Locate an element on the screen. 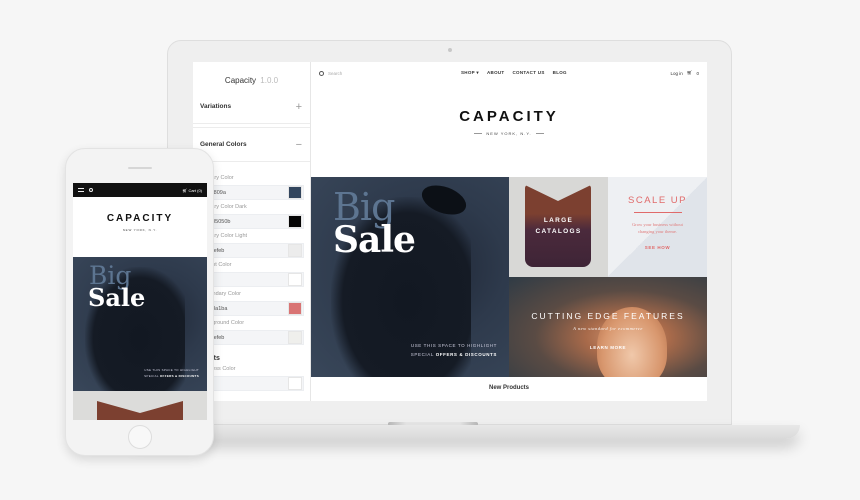 The image size is (860, 500). field-label: Background Color is located at coordinates (222, 323).